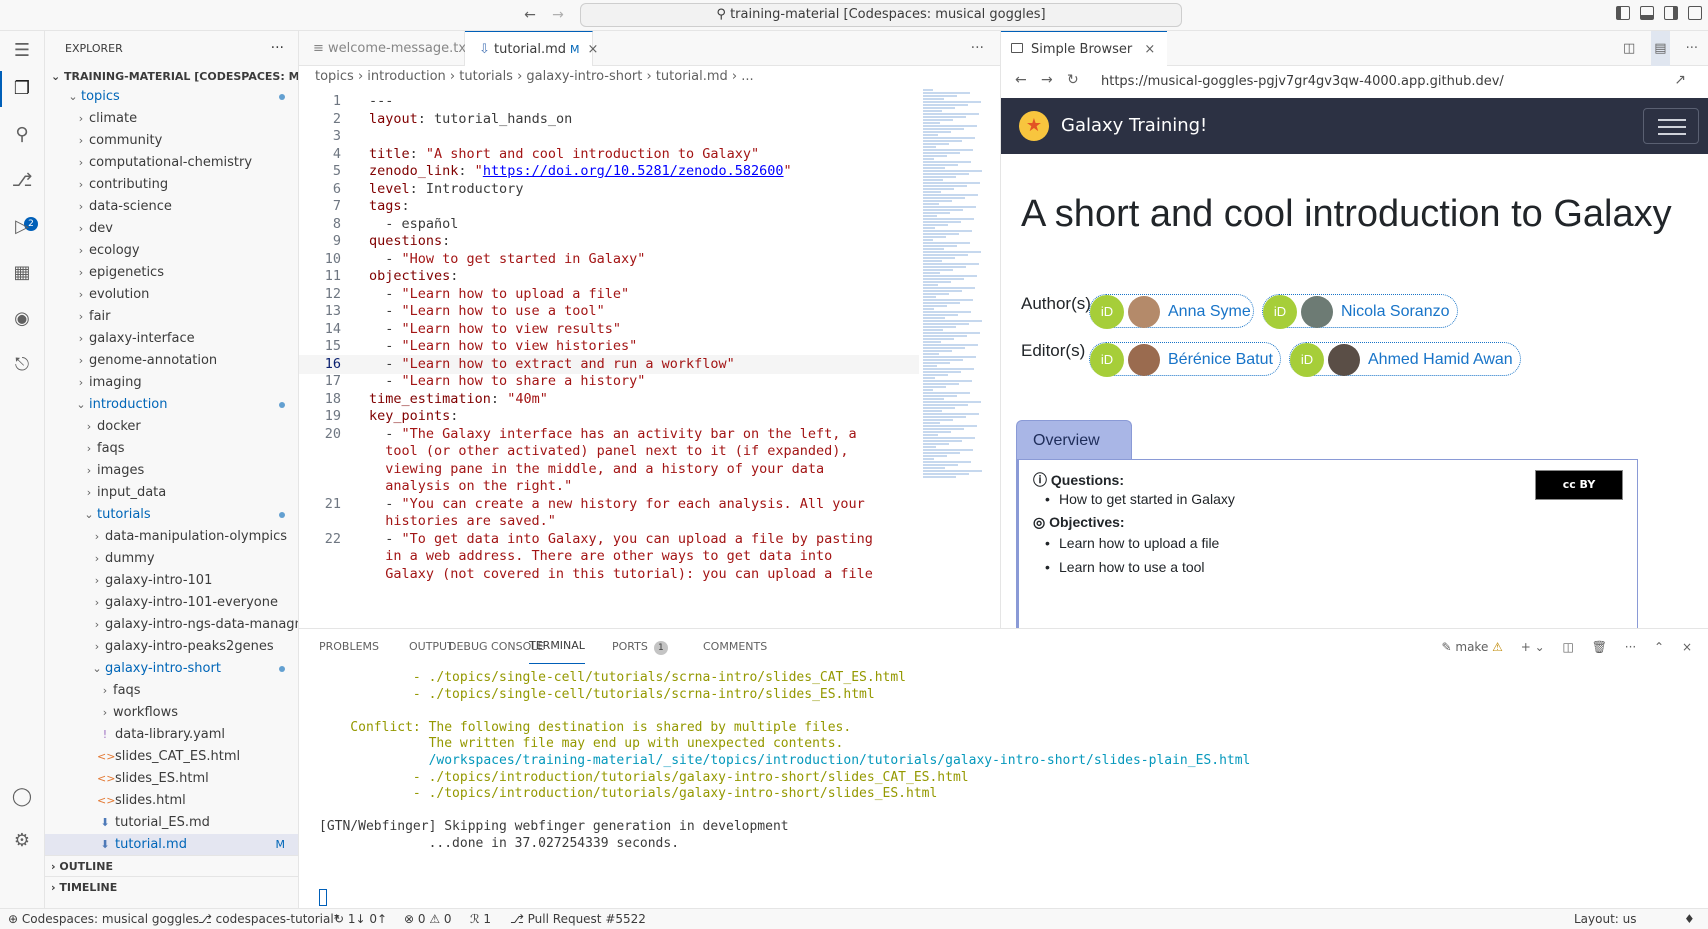 This screenshot has height=929, width=1708. I want to click on folder-item: › computational-chemistry, so click(171, 163).